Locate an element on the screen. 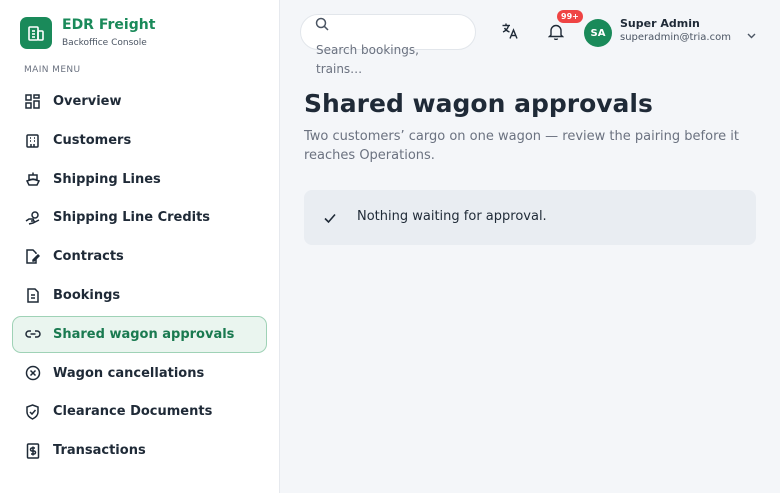  empty-state-message: Nothing waiting for approval. is located at coordinates (452, 216).